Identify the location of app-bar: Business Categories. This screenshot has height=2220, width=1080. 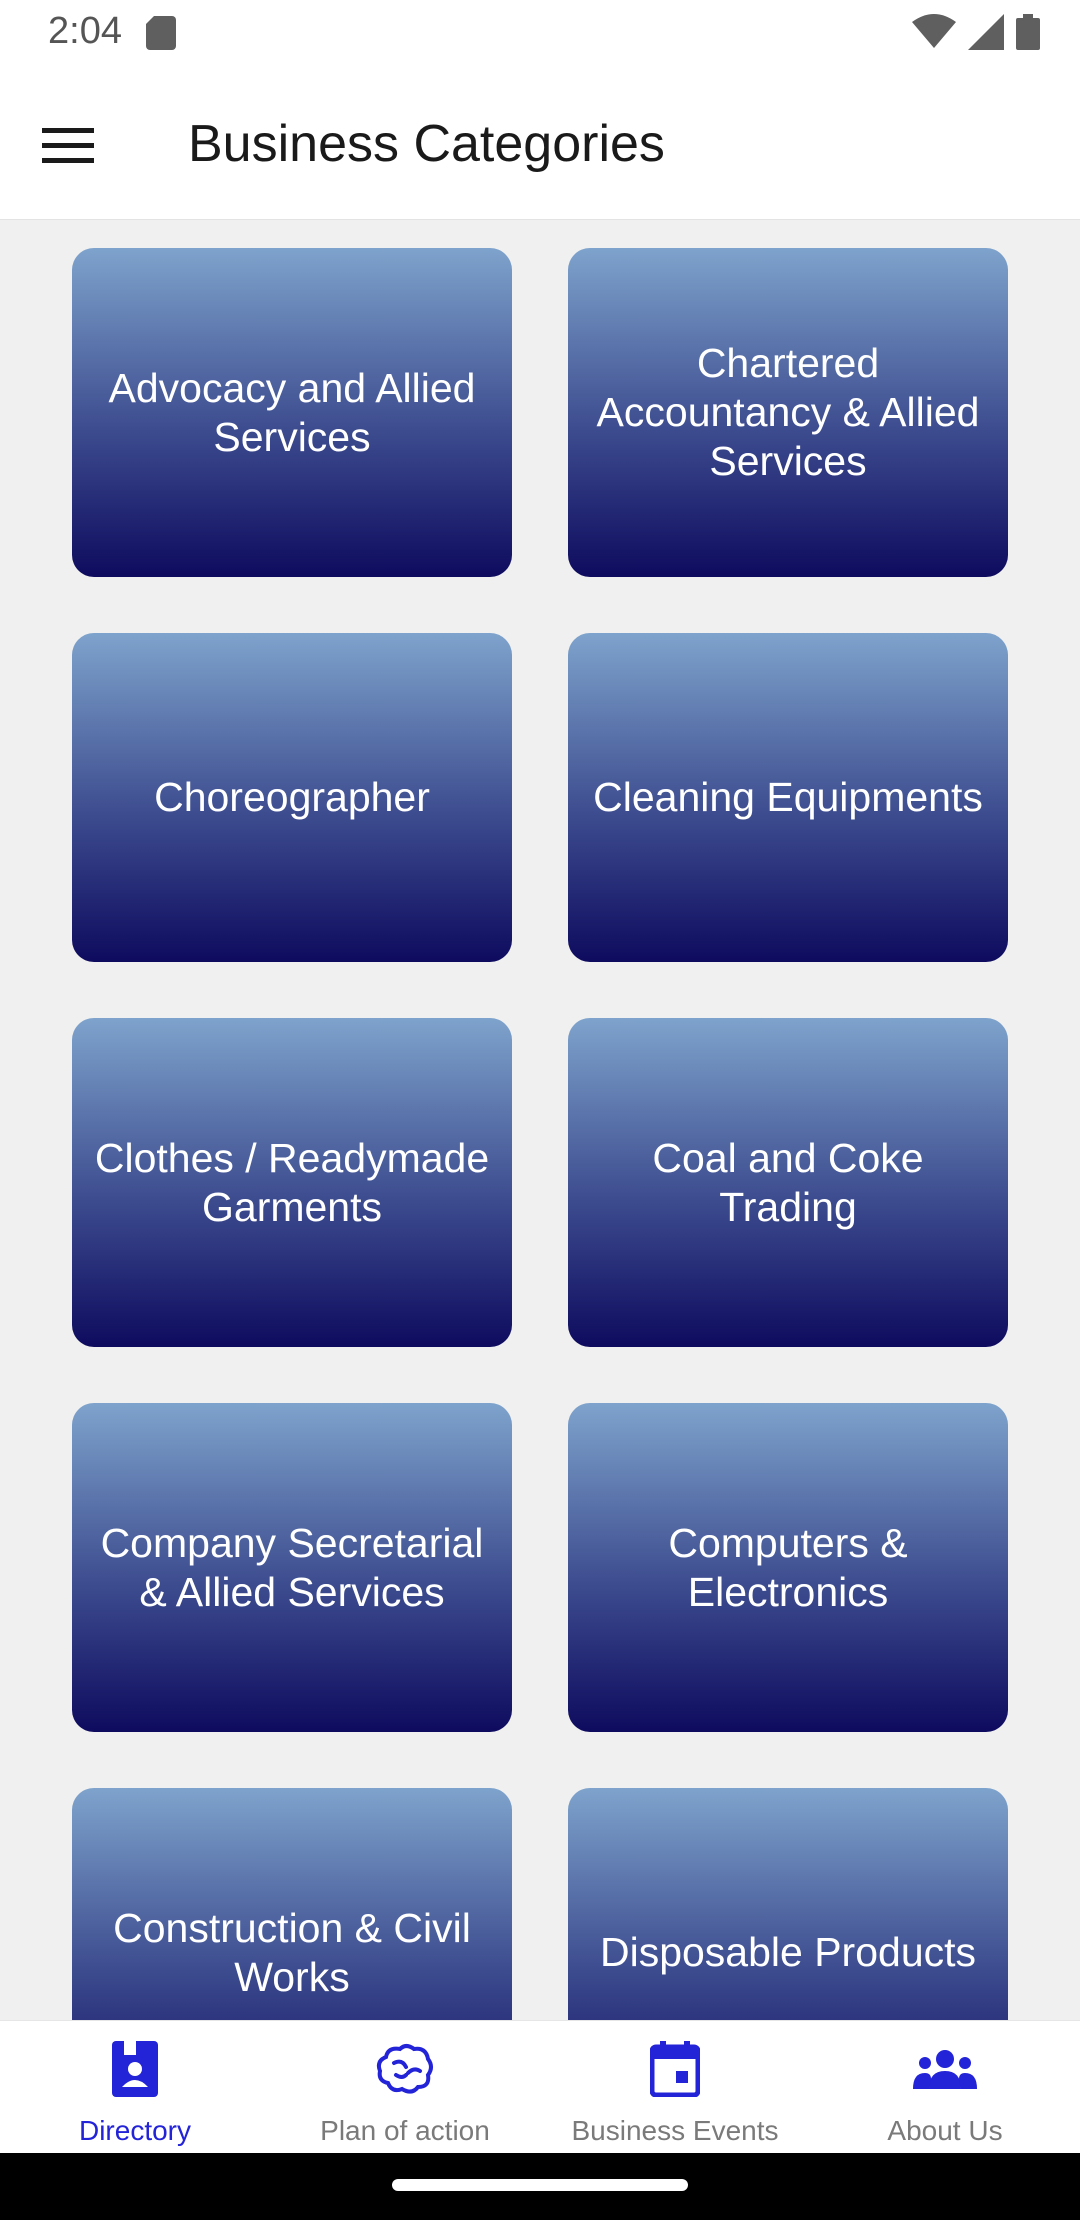
(540, 143).